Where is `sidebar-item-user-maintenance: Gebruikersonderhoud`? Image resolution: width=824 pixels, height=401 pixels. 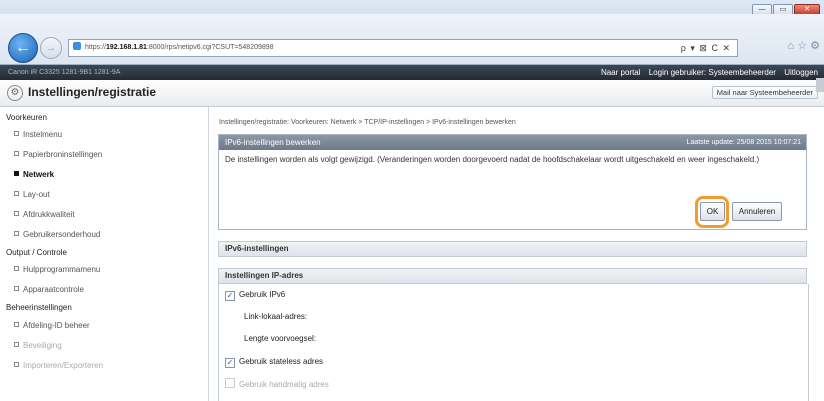 sidebar-item-user-maintenance: Gebruikersonderhoud is located at coordinates (57, 234).